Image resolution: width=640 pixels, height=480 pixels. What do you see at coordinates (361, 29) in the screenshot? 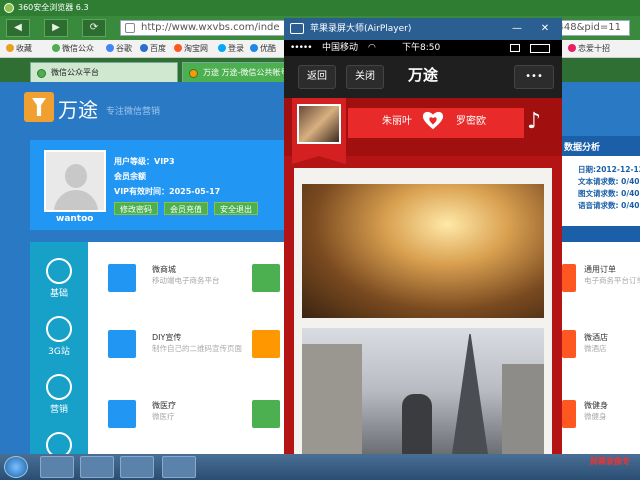
I see `airplayer-title: 苹果录屏大师(AirPlayer)` at bounding box center [361, 29].